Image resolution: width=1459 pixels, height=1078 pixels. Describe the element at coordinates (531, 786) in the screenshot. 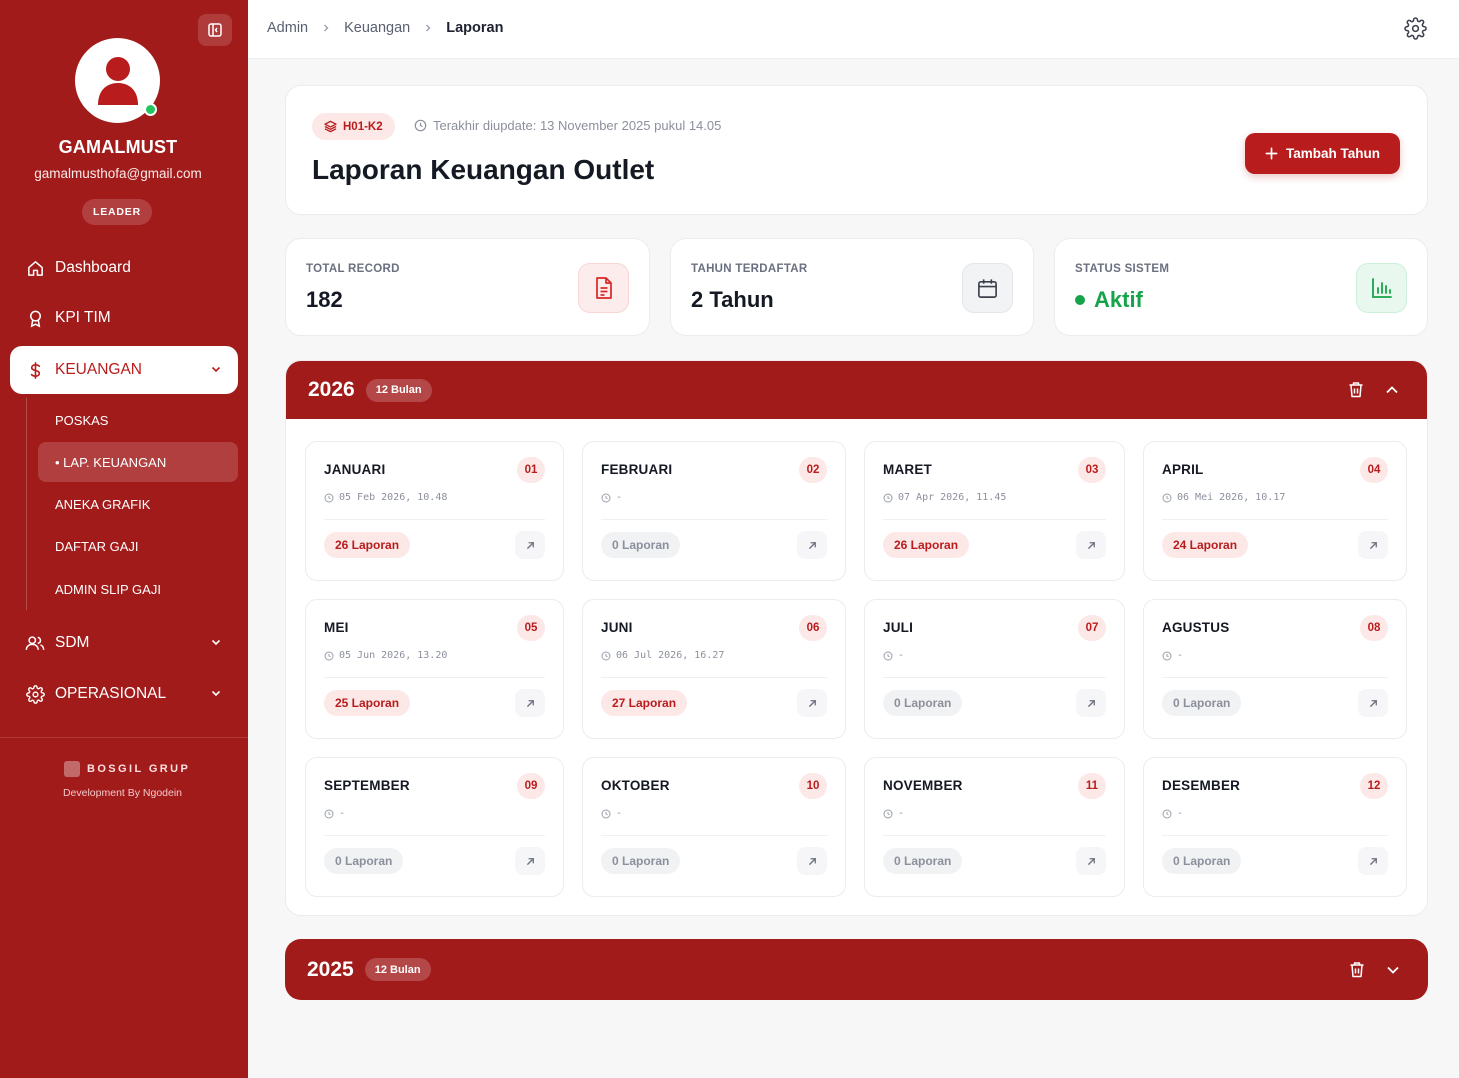

I see `month-number-badge: 09` at that location.